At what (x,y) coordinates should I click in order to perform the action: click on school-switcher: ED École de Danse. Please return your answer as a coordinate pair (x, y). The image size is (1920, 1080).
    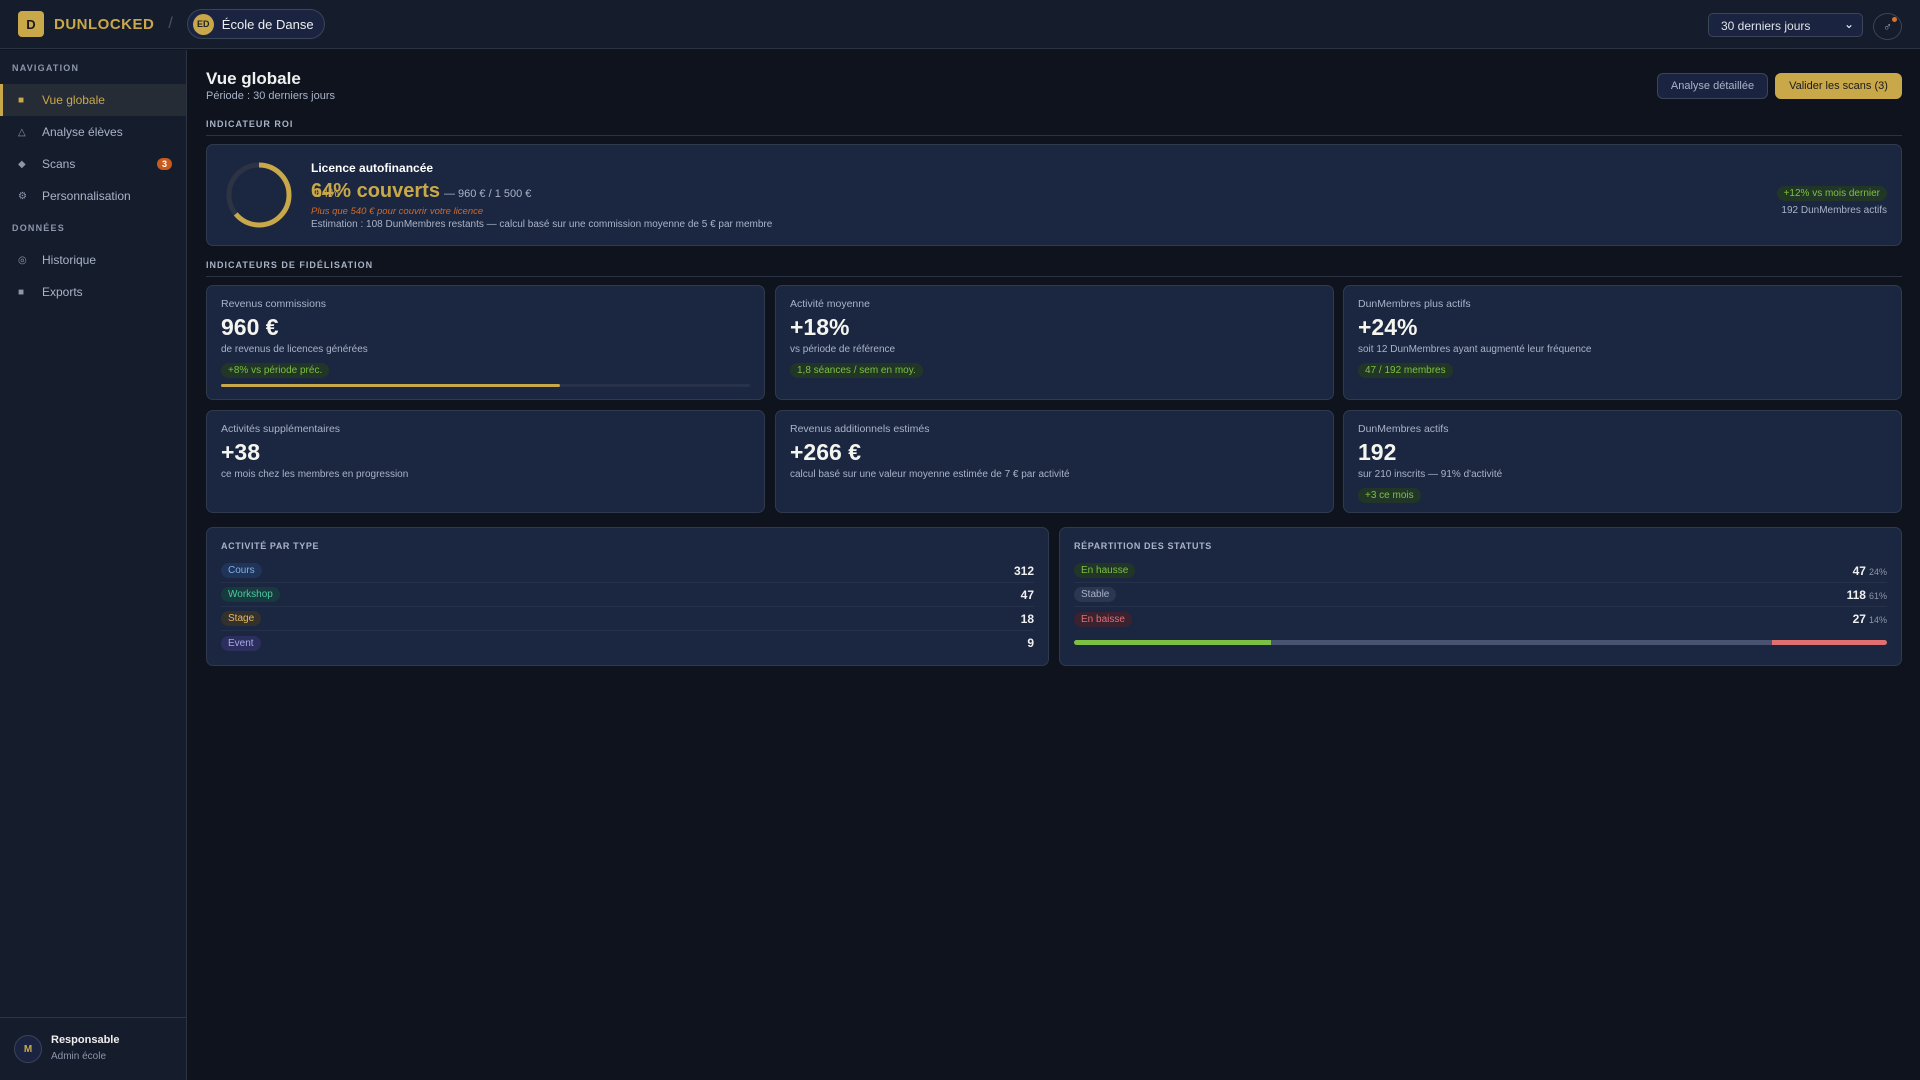
    Looking at the image, I should click on (255, 24).